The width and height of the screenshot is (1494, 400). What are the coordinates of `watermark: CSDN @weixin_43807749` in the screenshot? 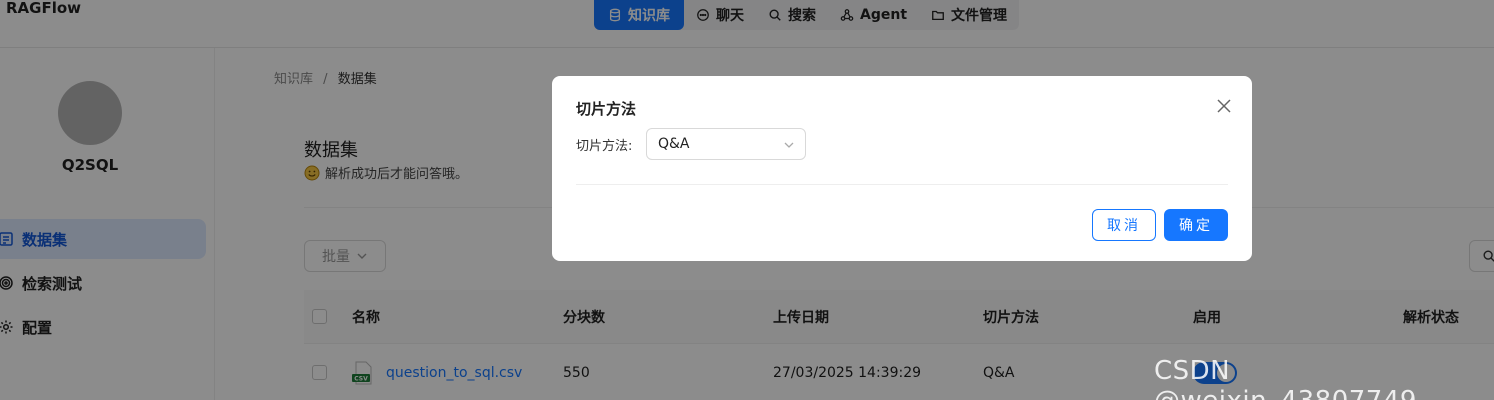 It's located at (1285, 378).